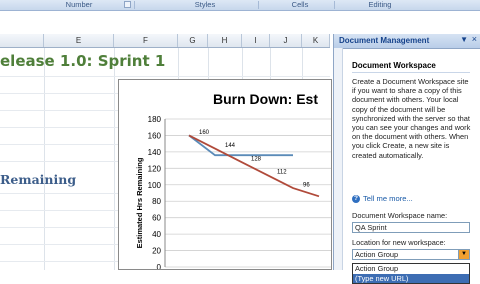  What do you see at coordinates (155, 152) in the screenshot?
I see `y-tick-label: 140` at bounding box center [155, 152].